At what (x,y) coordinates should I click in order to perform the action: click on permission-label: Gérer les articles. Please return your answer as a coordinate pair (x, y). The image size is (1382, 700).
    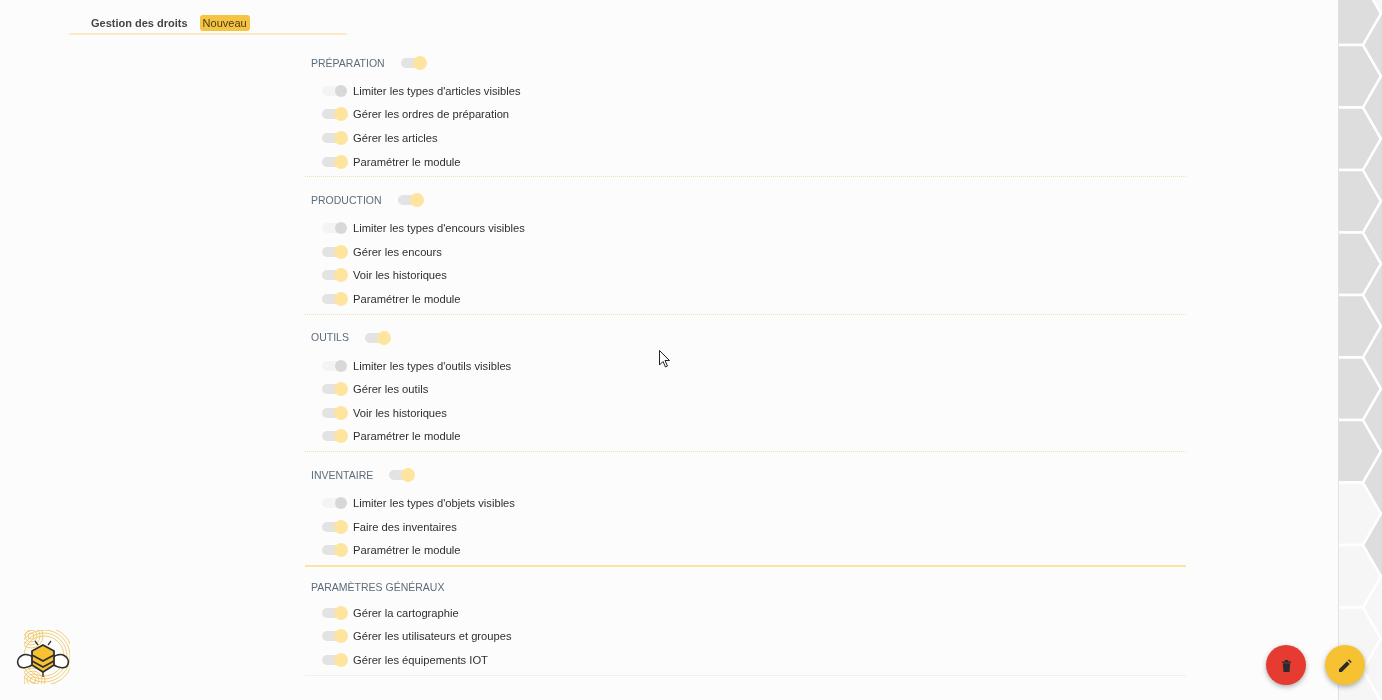
    Looking at the image, I should click on (395, 138).